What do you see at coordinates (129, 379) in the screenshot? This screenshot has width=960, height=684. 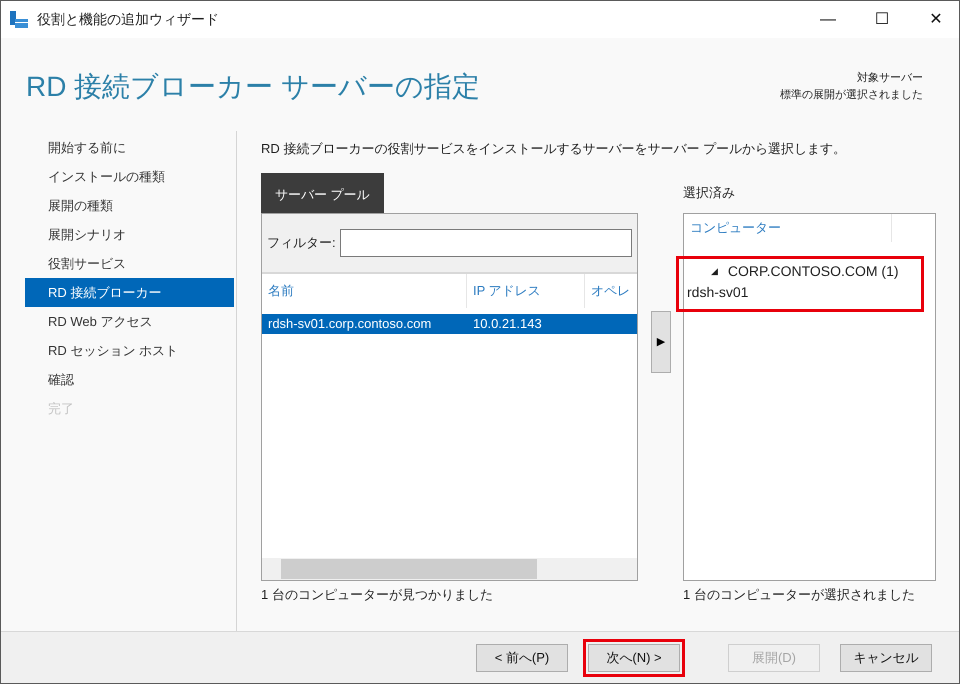 I see `step-item: 確認` at bounding box center [129, 379].